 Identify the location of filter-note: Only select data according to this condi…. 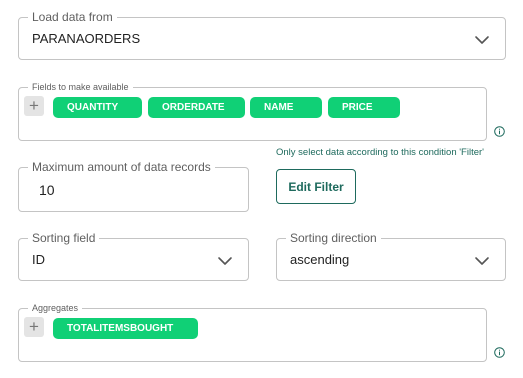
(380, 152).